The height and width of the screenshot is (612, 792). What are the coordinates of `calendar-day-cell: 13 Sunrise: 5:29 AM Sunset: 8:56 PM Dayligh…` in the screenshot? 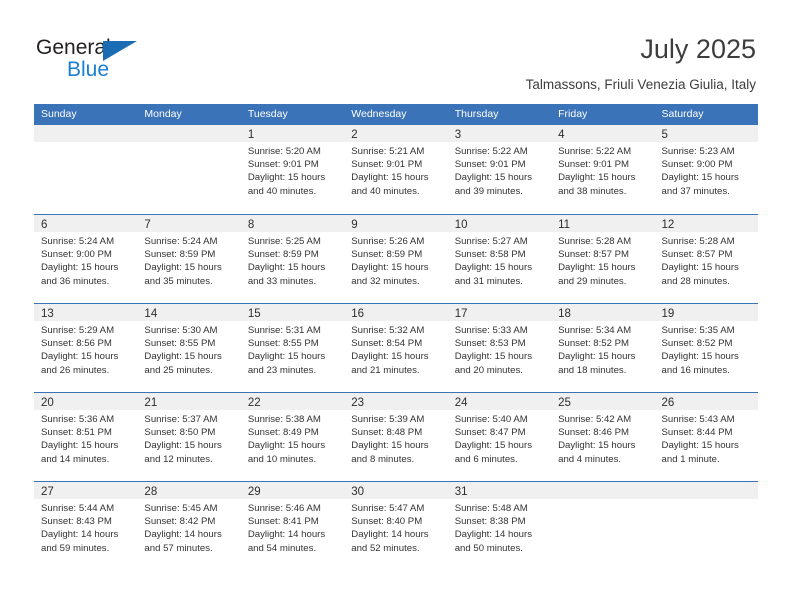 It's located at (86, 348).